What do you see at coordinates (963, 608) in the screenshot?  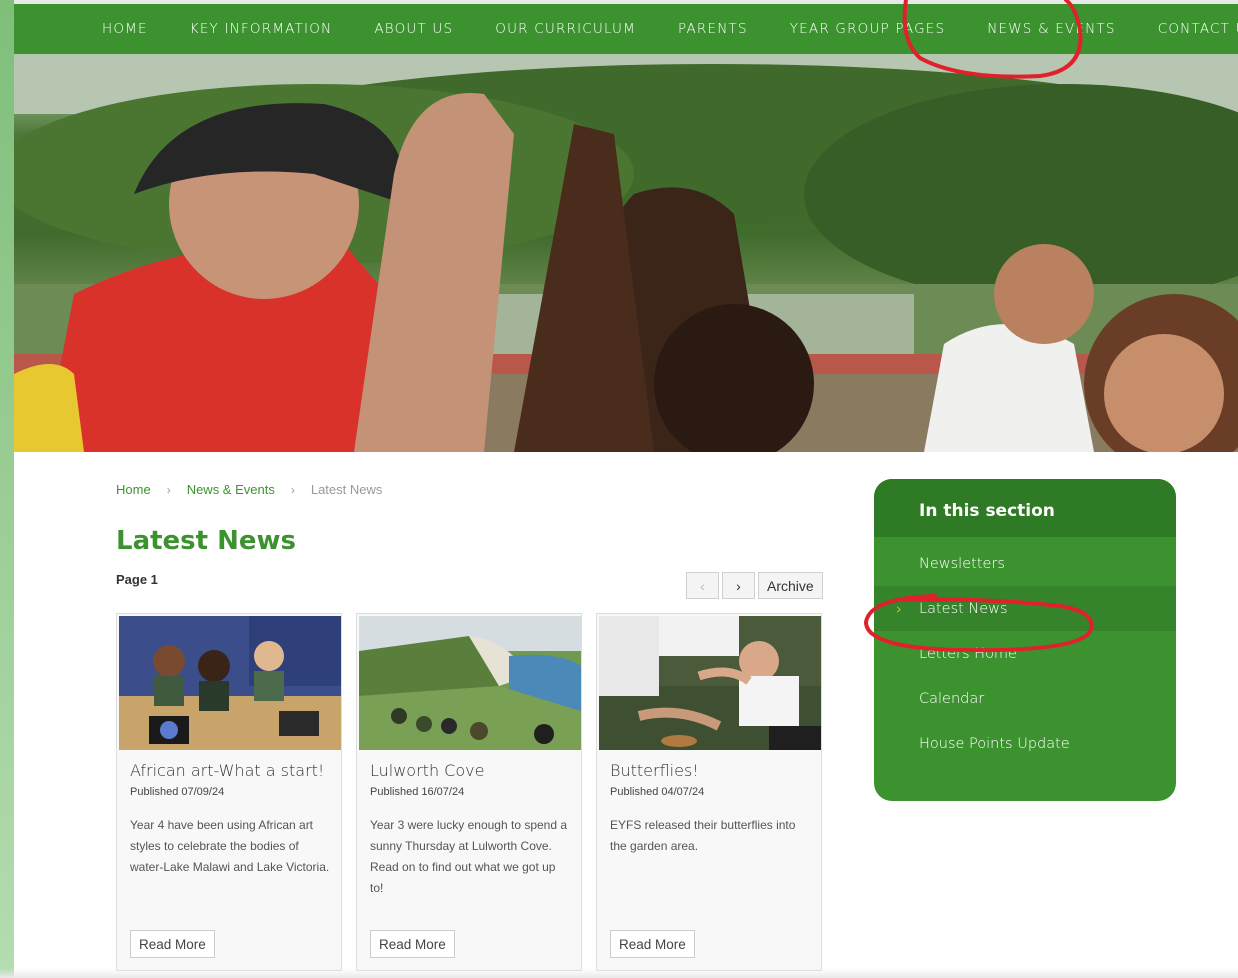 I see `sidebar-item-label: Latest News` at bounding box center [963, 608].